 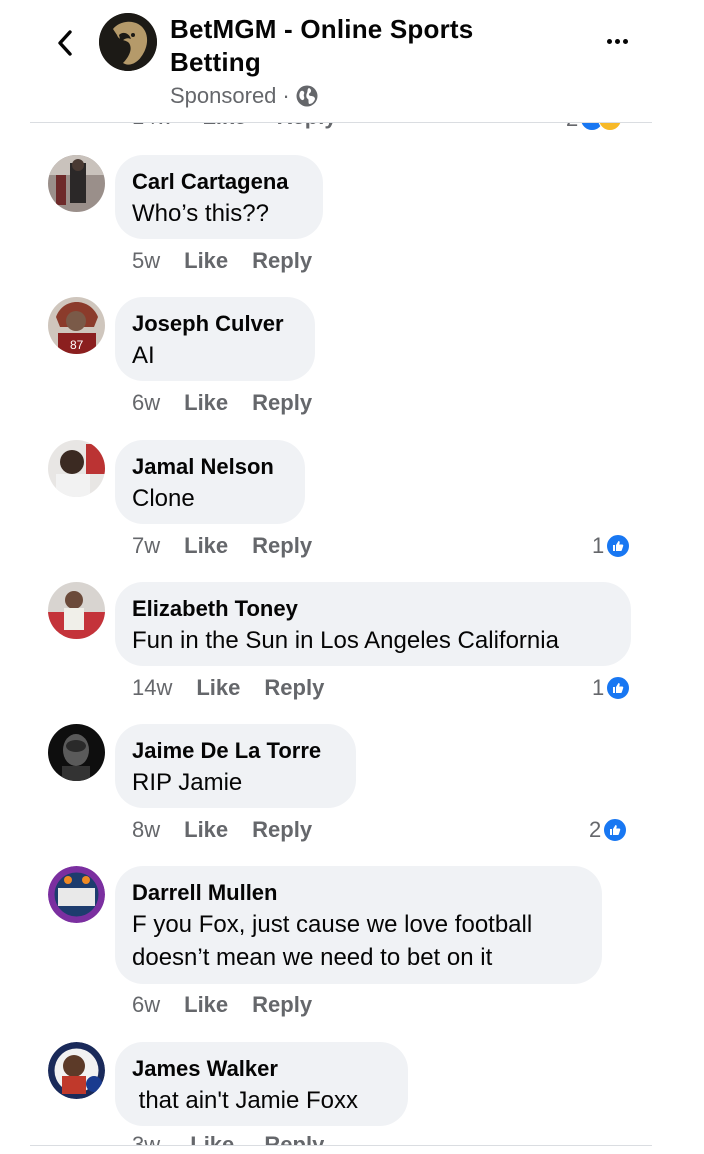 What do you see at coordinates (261, 1069) in the screenshot?
I see `commenter-name: James Walker` at bounding box center [261, 1069].